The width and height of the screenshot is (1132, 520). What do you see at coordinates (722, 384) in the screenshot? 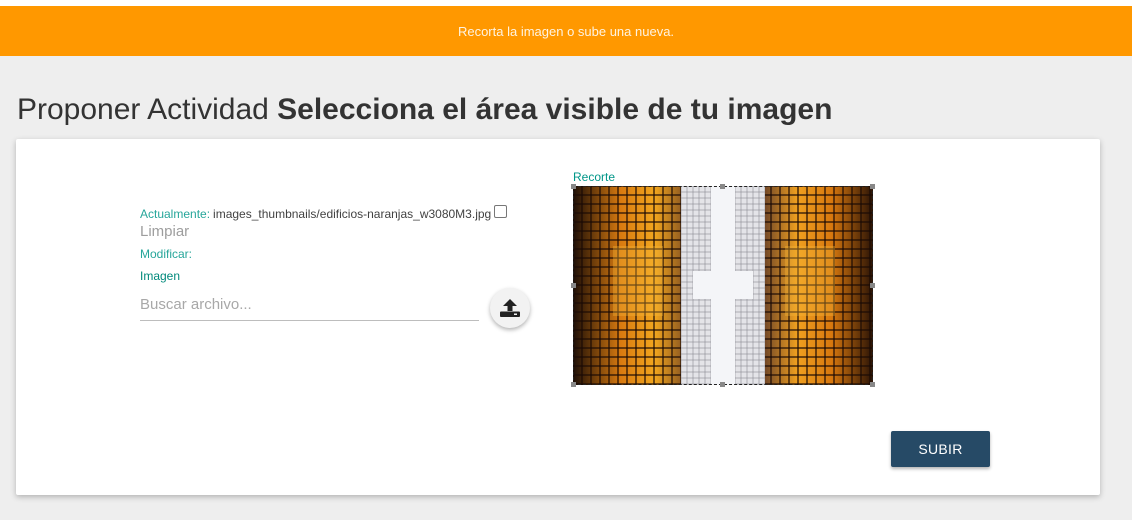
I see `crop-handle-s` at bounding box center [722, 384].